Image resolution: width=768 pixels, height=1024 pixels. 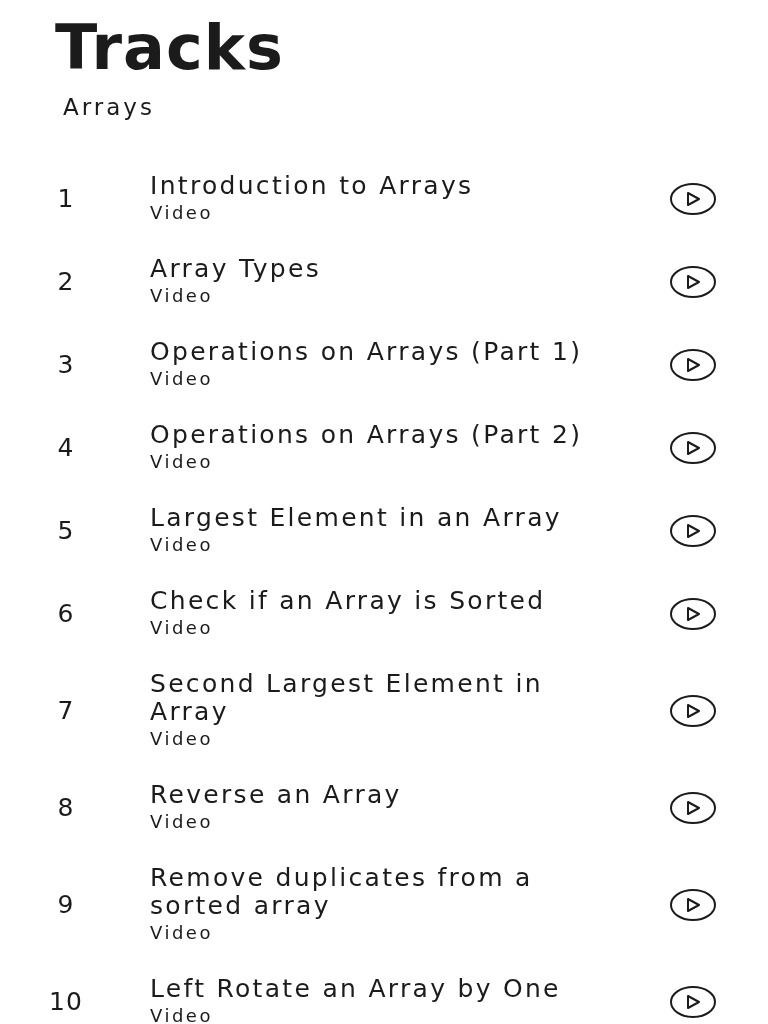 What do you see at coordinates (66, 198) in the screenshot?
I see `lesson-number: 1` at bounding box center [66, 198].